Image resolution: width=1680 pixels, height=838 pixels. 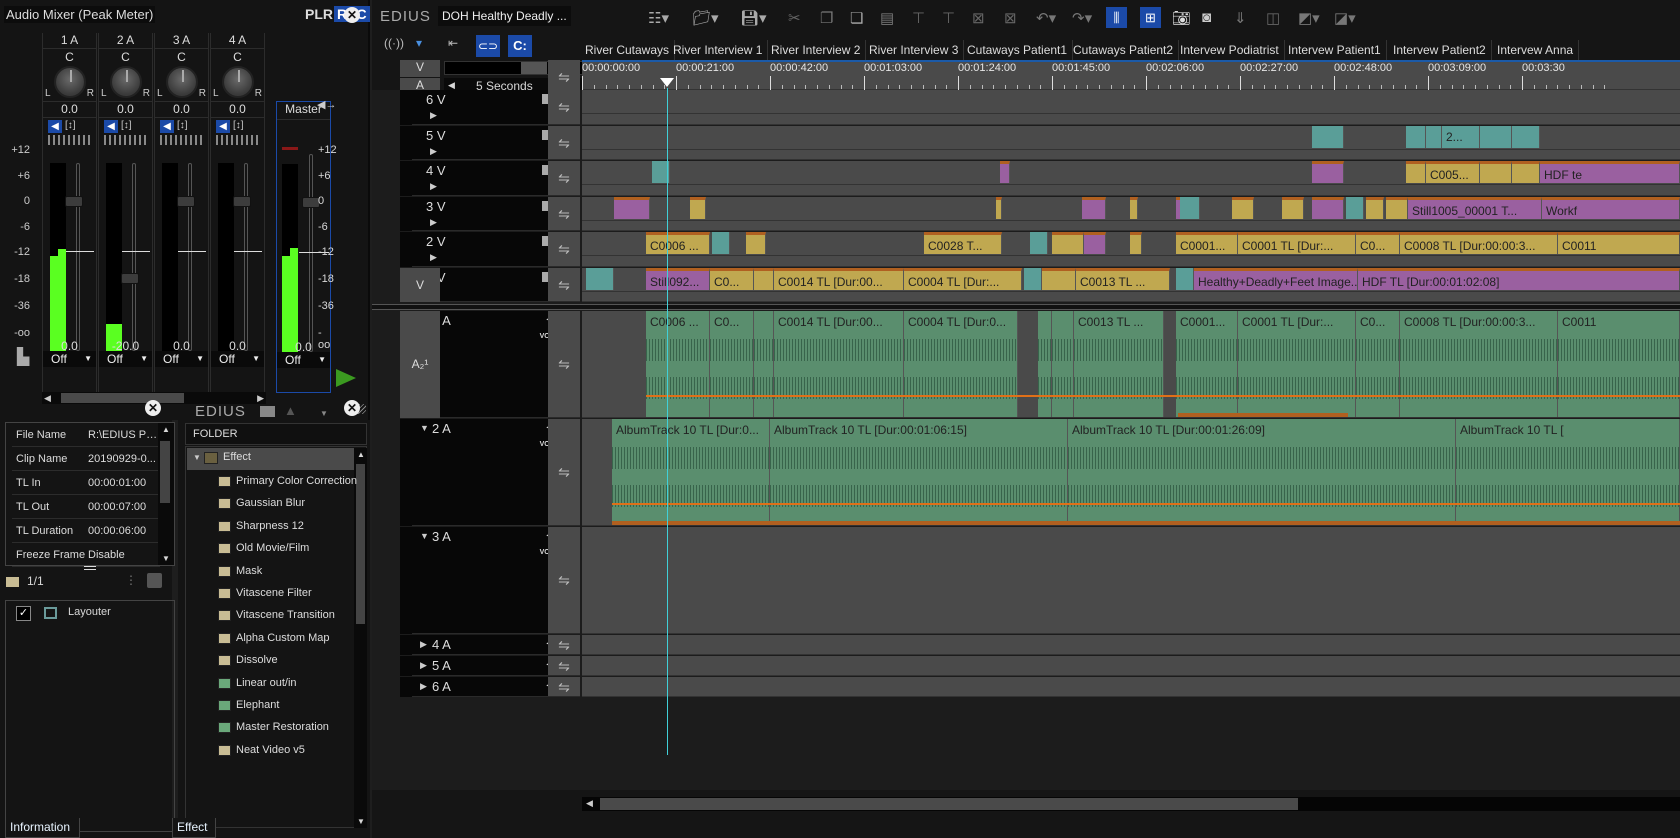 I want to click on expand-icon: ▼, so click(x=197, y=457).